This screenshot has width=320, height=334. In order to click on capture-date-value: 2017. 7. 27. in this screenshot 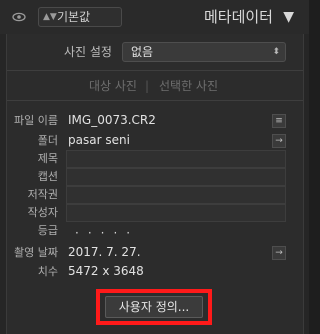, I will do `click(104, 252)`.